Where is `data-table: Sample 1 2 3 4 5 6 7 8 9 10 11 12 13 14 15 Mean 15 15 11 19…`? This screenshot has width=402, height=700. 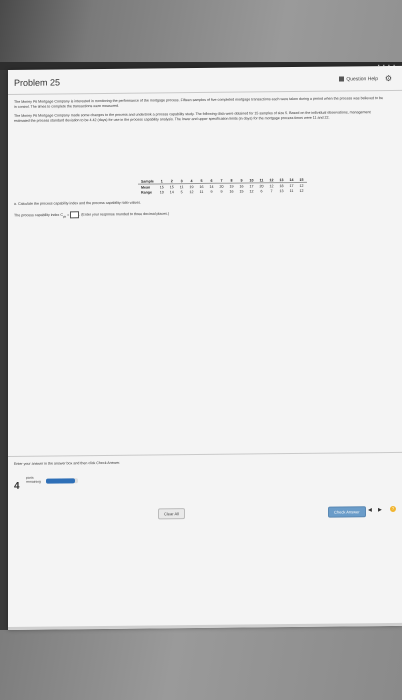 data-table: Sample 1 2 3 4 5 6 7 8 9 10 11 12 13 14 15 Mean 15 15 11 19… is located at coordinates (222, 185).